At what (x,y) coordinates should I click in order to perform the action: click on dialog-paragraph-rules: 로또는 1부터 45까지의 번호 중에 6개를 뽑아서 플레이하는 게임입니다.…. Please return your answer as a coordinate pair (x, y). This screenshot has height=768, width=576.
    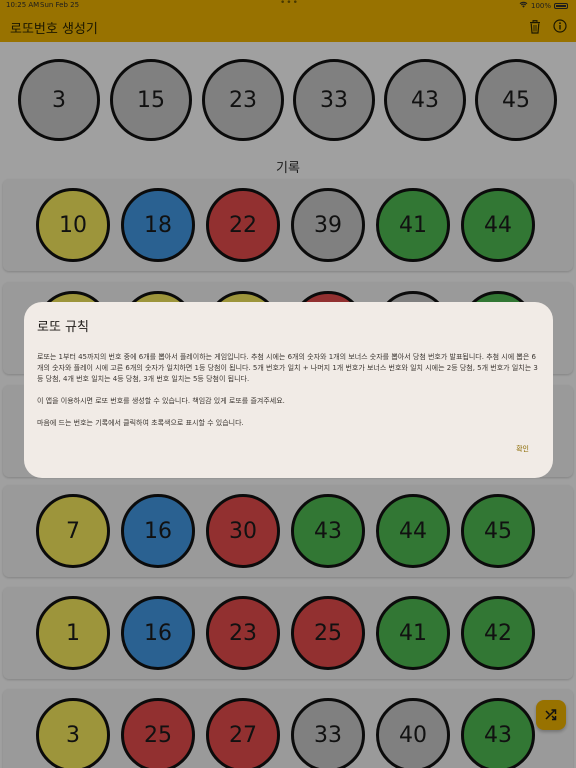
    Looking at the image, I should click on (287, 368).